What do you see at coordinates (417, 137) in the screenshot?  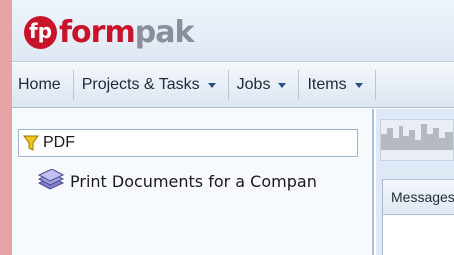 I see `skyline-preview-icon` at bounding box center [417, 137].